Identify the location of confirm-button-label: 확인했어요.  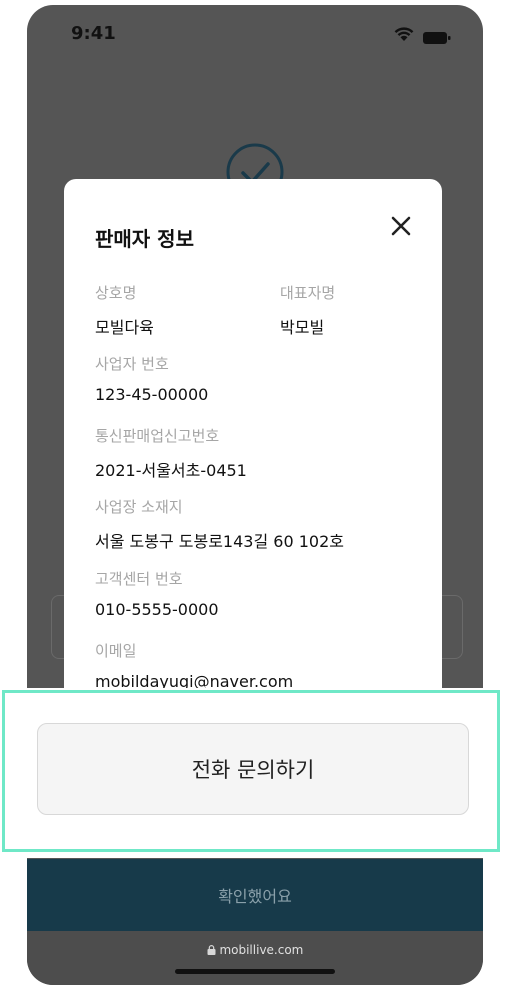
(255, 896).